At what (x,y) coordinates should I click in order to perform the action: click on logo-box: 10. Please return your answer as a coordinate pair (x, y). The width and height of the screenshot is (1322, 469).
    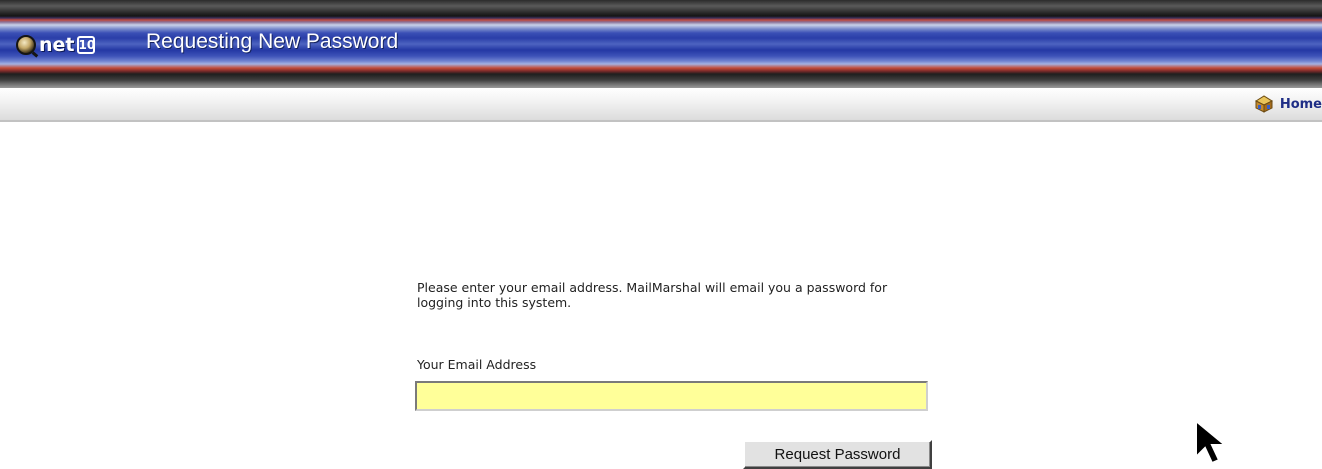
    Looking at the image, I should click on (86, 45).